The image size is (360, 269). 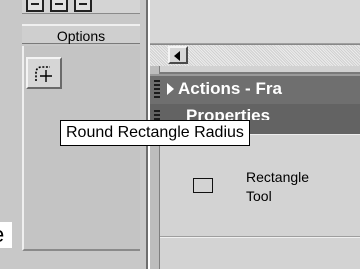 What do you see at coordinates (170, 89) in the screenshot?
I see `expand-arrow-icon` at bounding box center [170, 89].